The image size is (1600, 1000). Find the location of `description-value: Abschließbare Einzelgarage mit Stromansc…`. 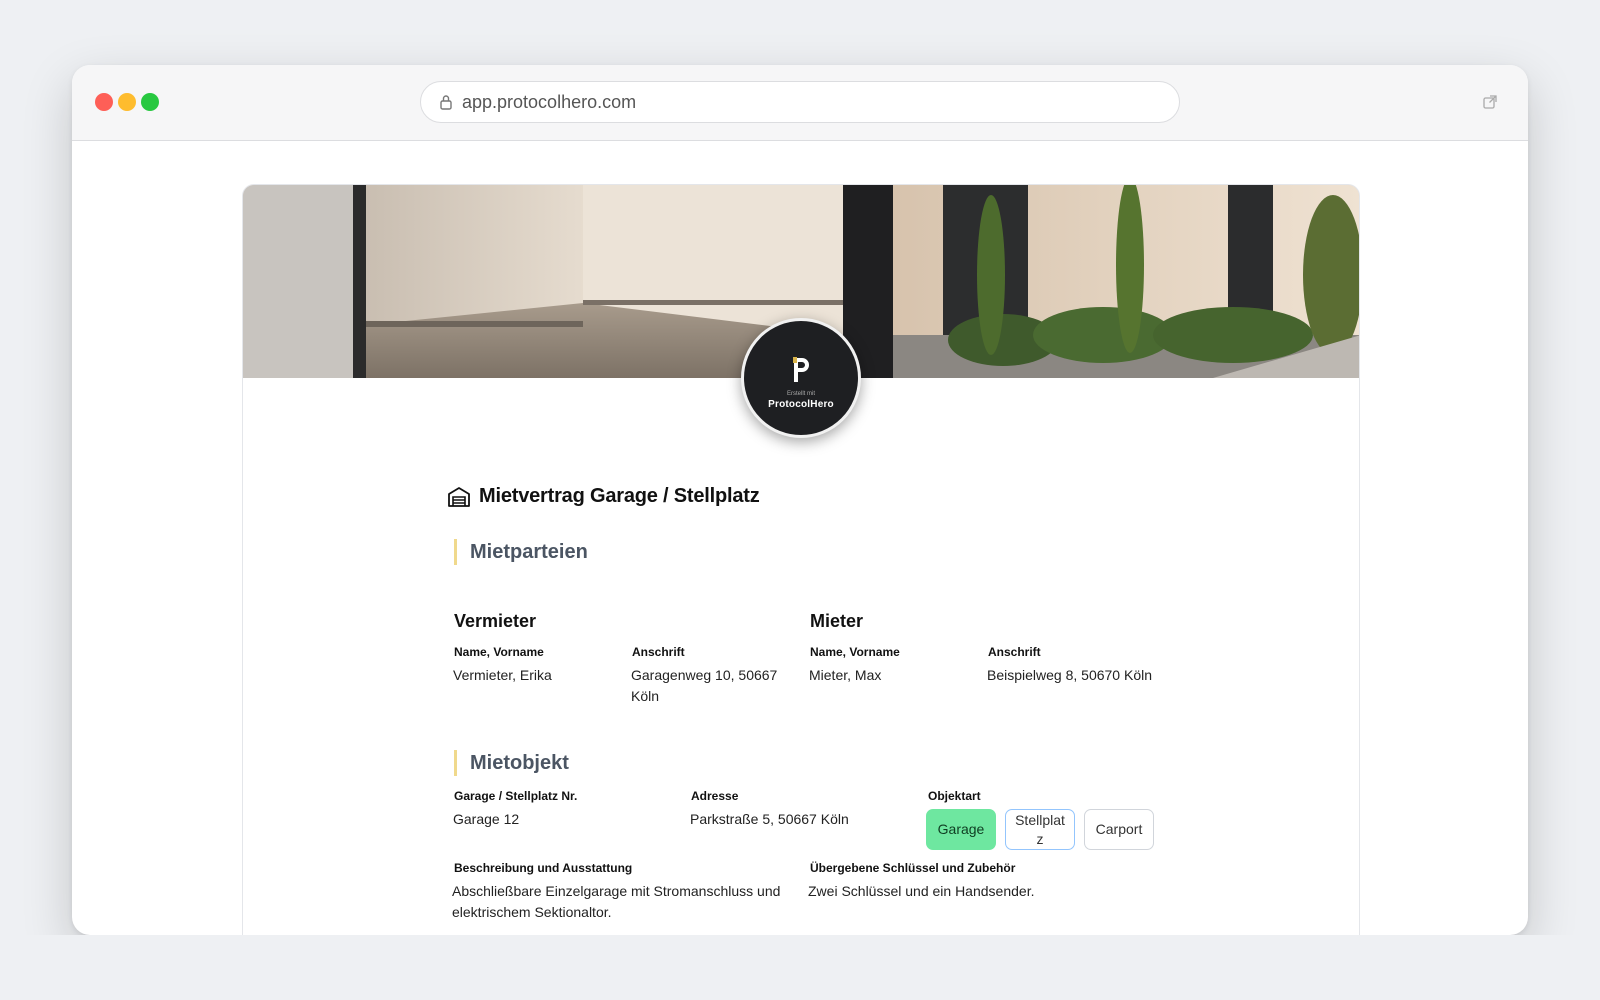

description-value: Abschließbare Einzelgarage mit Stromansc… is located at coordinates (616, 901).